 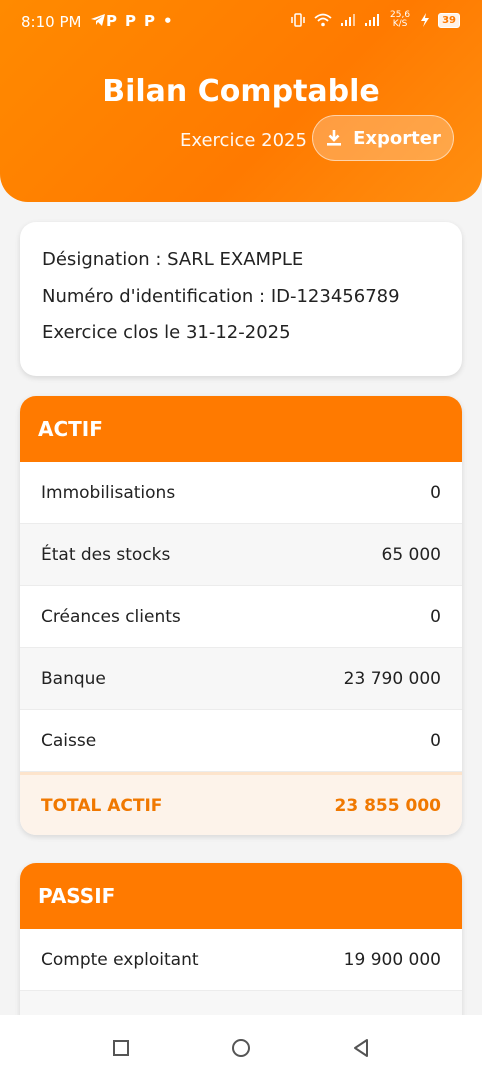 I want to click on status-right: 25,6 K/S 39, so click(x=375, y=20).